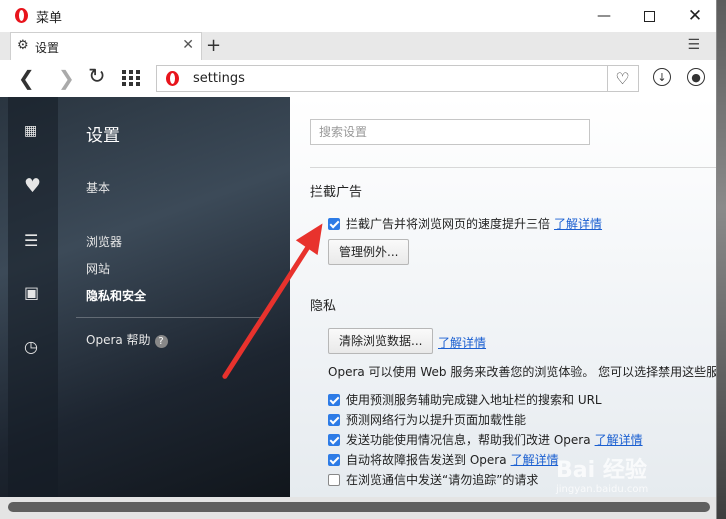 This screenshot has height=519, width=726. What do you see at coordinates (32, 186) in the screenshot?
I see `heart-icon: ♥` at bounding box center [32, 186].